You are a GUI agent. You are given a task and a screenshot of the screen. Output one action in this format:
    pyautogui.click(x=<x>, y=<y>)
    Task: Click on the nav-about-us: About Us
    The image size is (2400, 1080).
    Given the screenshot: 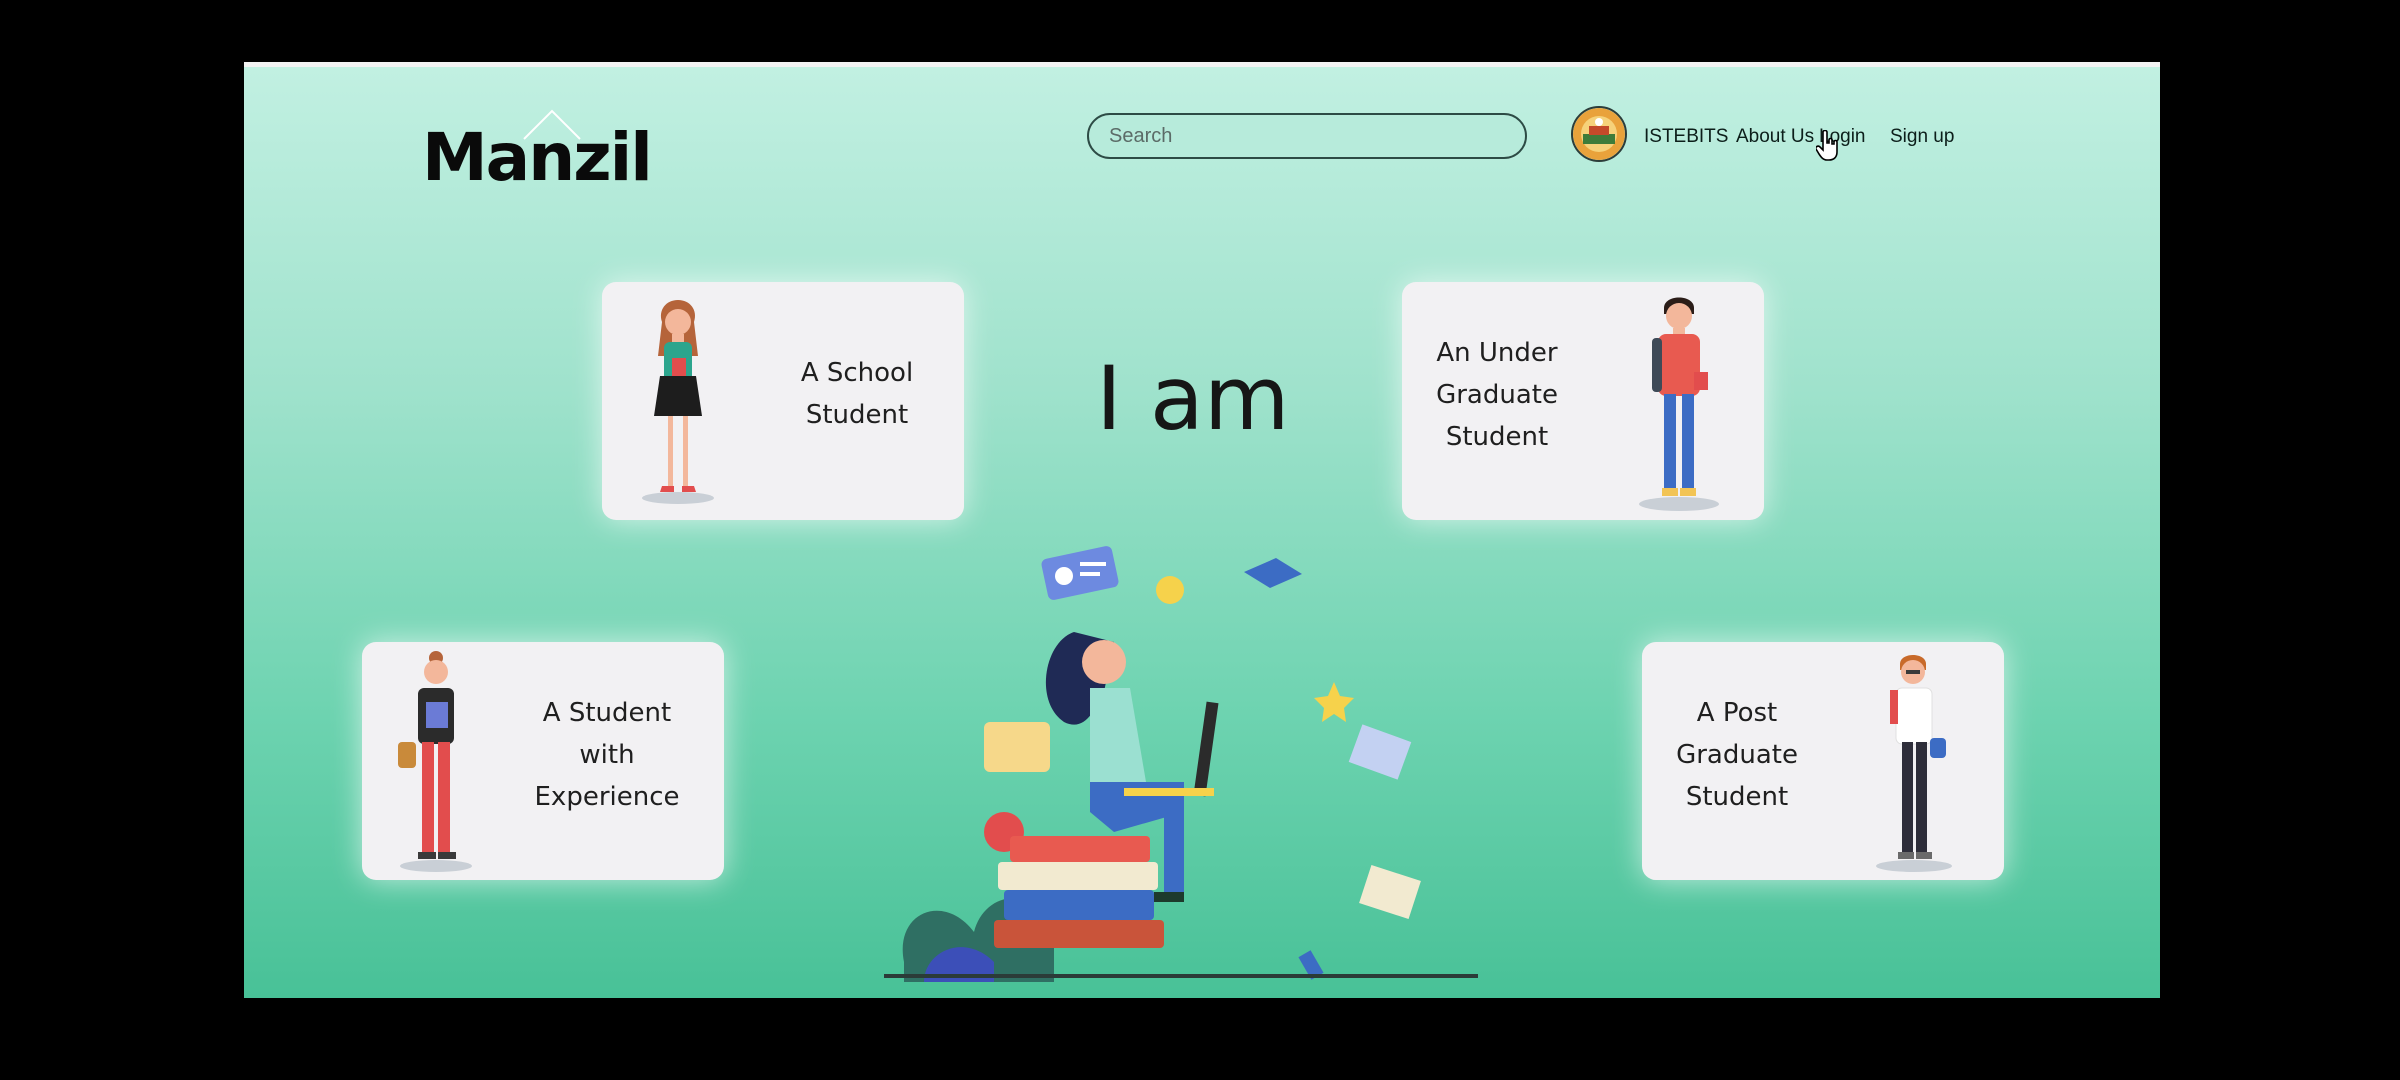 What is the action you would take?
    pyautogui.click(x=1775, y=137)
    